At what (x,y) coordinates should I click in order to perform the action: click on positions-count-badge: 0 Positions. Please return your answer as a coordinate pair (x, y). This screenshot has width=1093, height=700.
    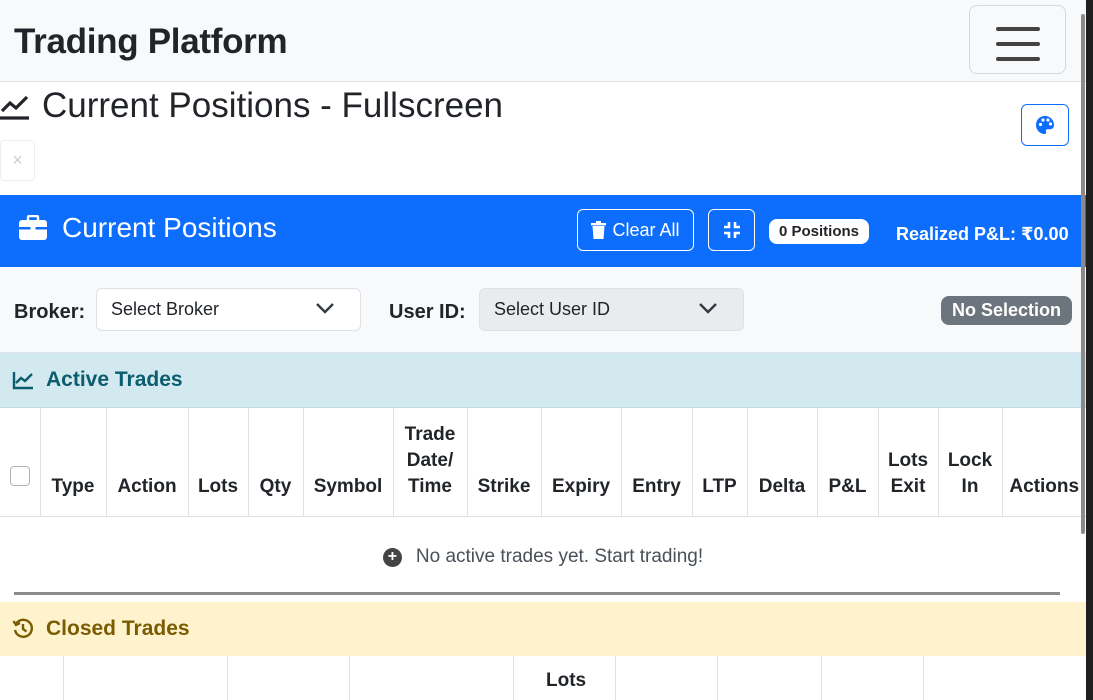
    Looking at the image, I should click on (819, 231).